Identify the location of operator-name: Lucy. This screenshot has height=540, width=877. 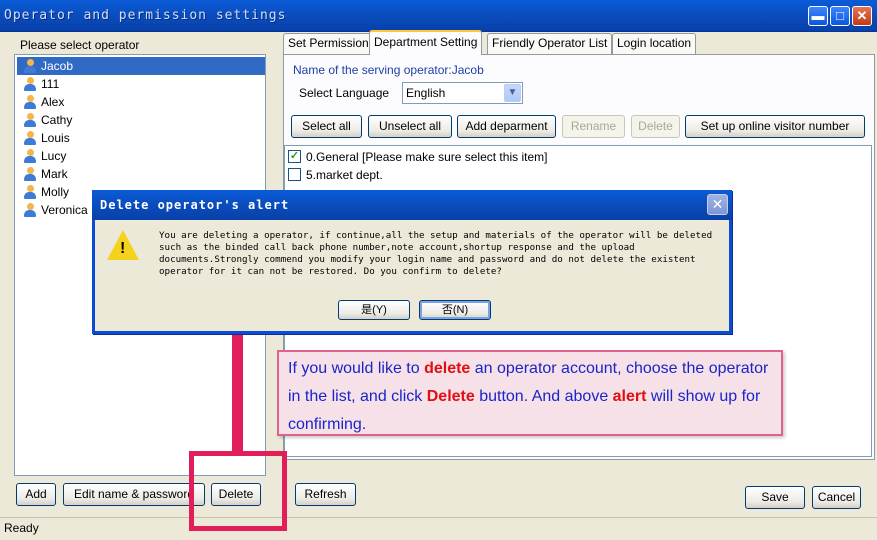
(54, 156).